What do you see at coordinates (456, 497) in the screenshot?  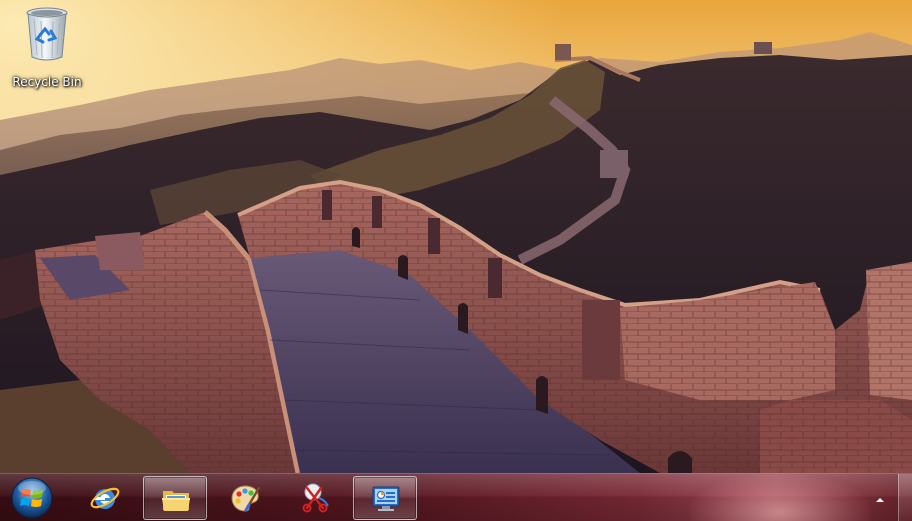 I see `taskbar` at bounding box center [456, 497].